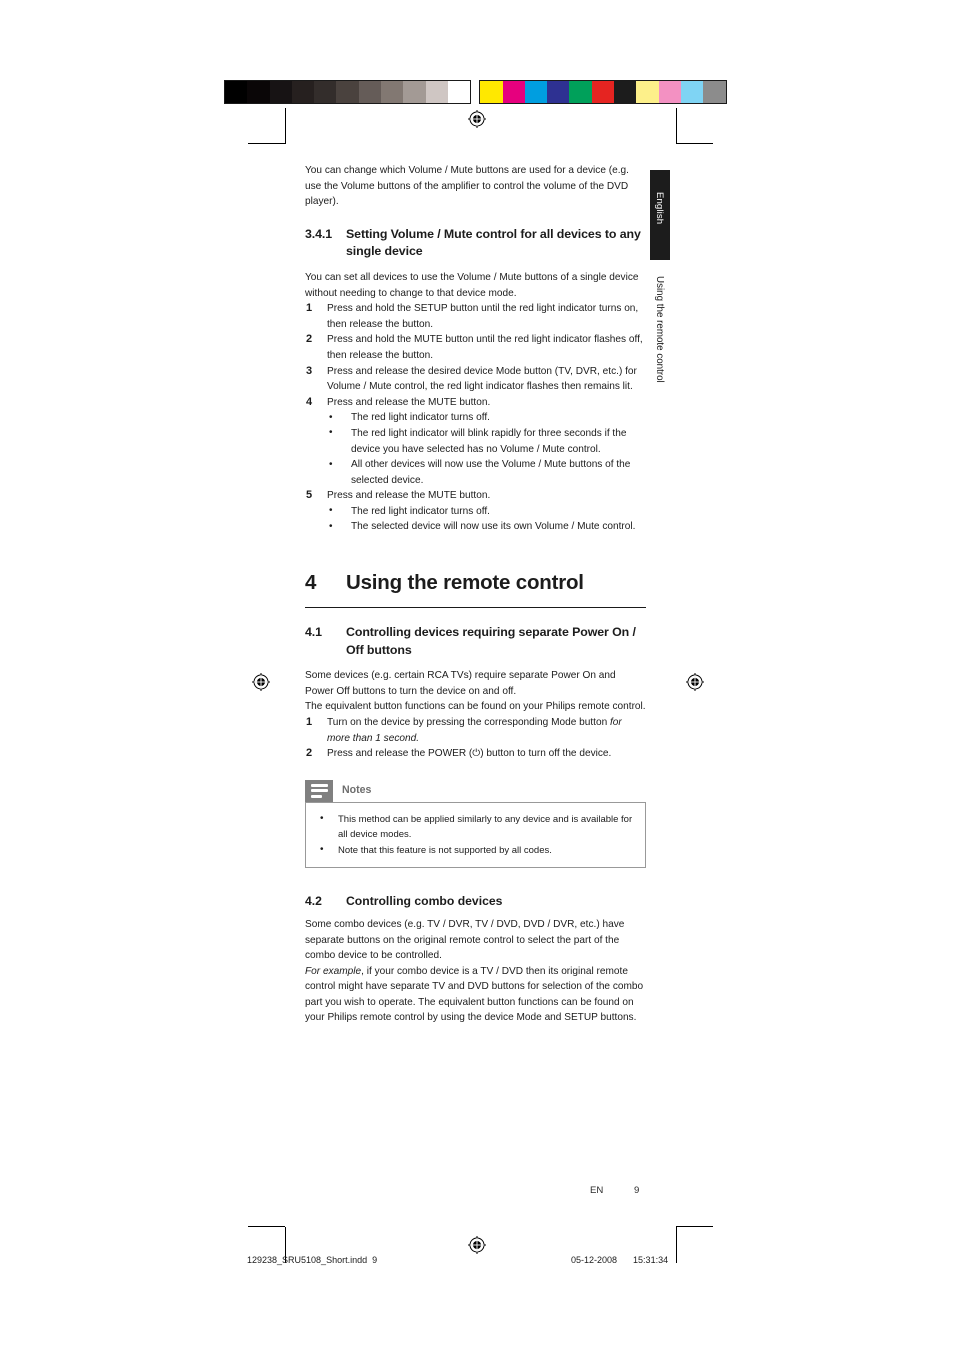 The width and height of the screenshot is (954, 1351). I want to click on procedure-step-number: 3, so click(309, 370).